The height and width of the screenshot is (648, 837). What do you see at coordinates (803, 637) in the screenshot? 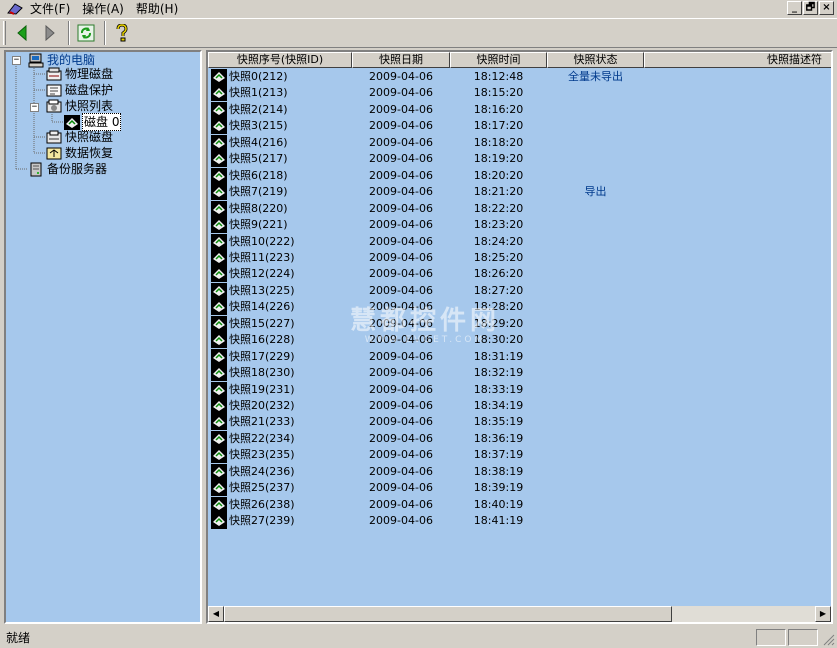
I see `status-panel` at bounding box center [803, 637].